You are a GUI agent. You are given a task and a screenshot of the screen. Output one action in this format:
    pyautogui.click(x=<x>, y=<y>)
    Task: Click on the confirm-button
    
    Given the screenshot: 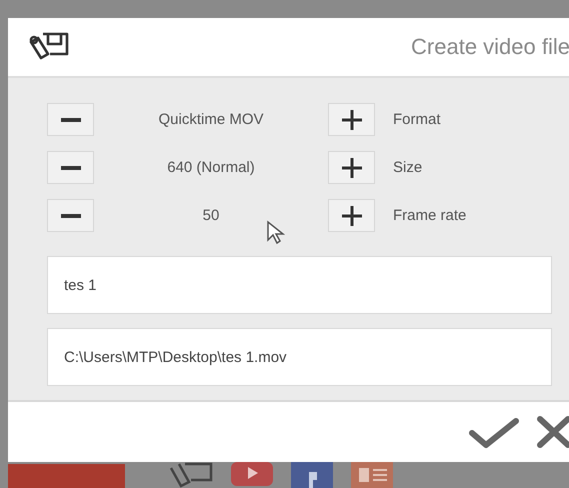 What is the action you would take?
    pyautogui.click(x=494, y=432)
    